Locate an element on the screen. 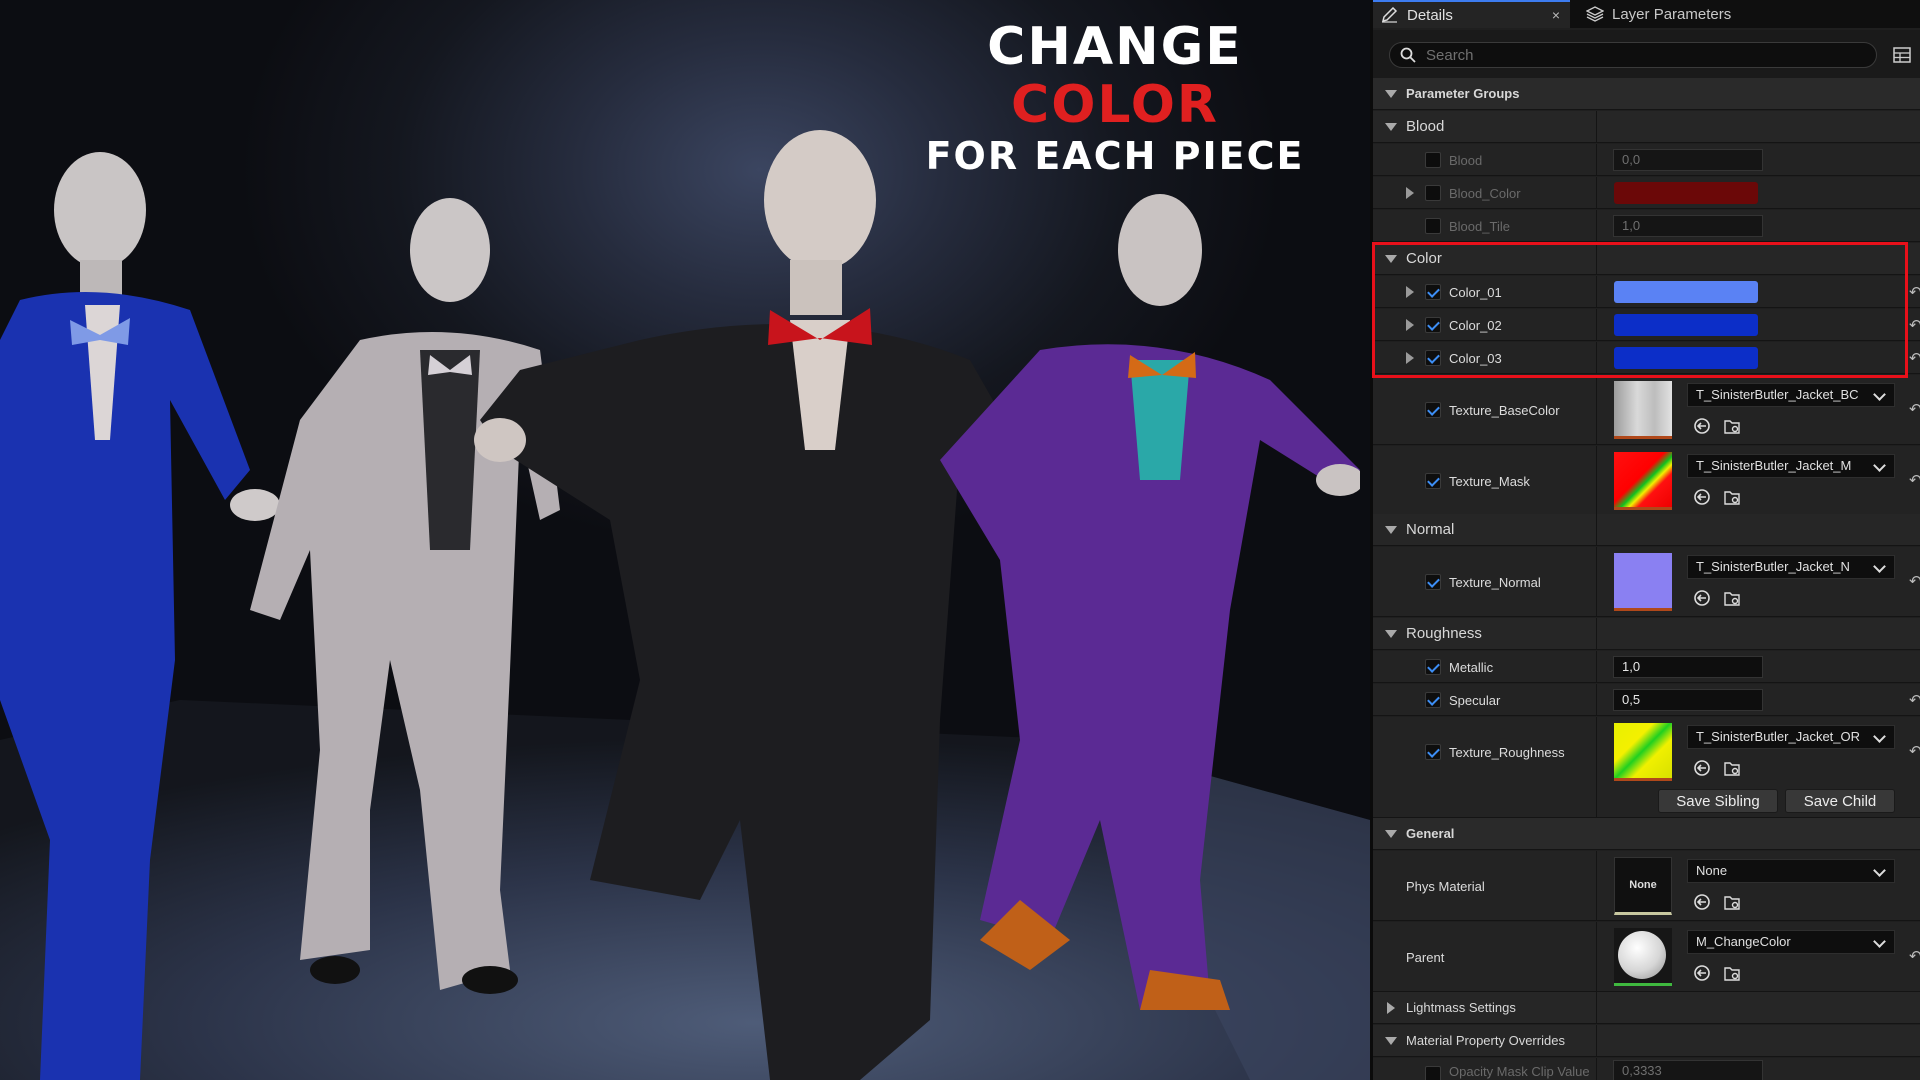 Image resolution: width=1920 pixels, height=1080 pixels. param-name: Texture_Normal is located at coordinates (1495, 582).